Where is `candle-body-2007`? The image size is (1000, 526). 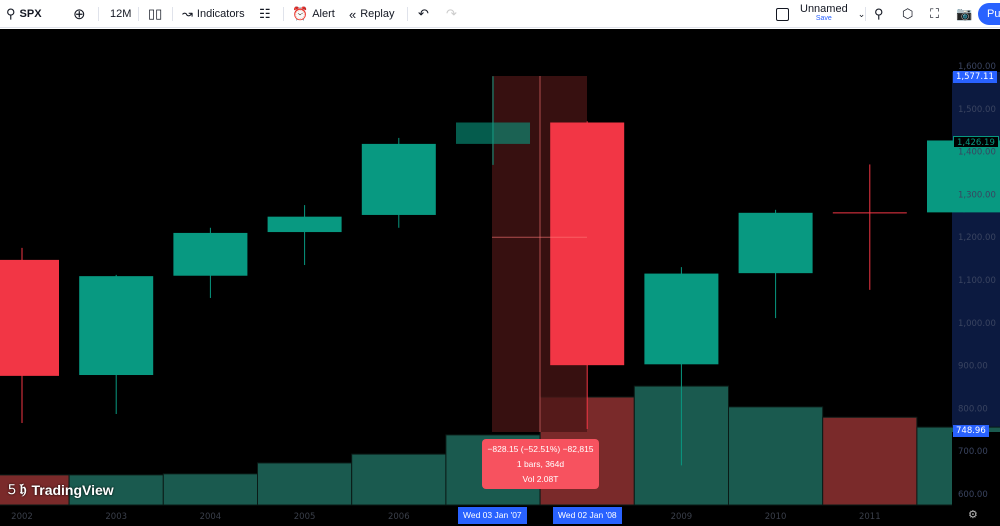 candle-body-2007 is located at coordinates (493, 133).